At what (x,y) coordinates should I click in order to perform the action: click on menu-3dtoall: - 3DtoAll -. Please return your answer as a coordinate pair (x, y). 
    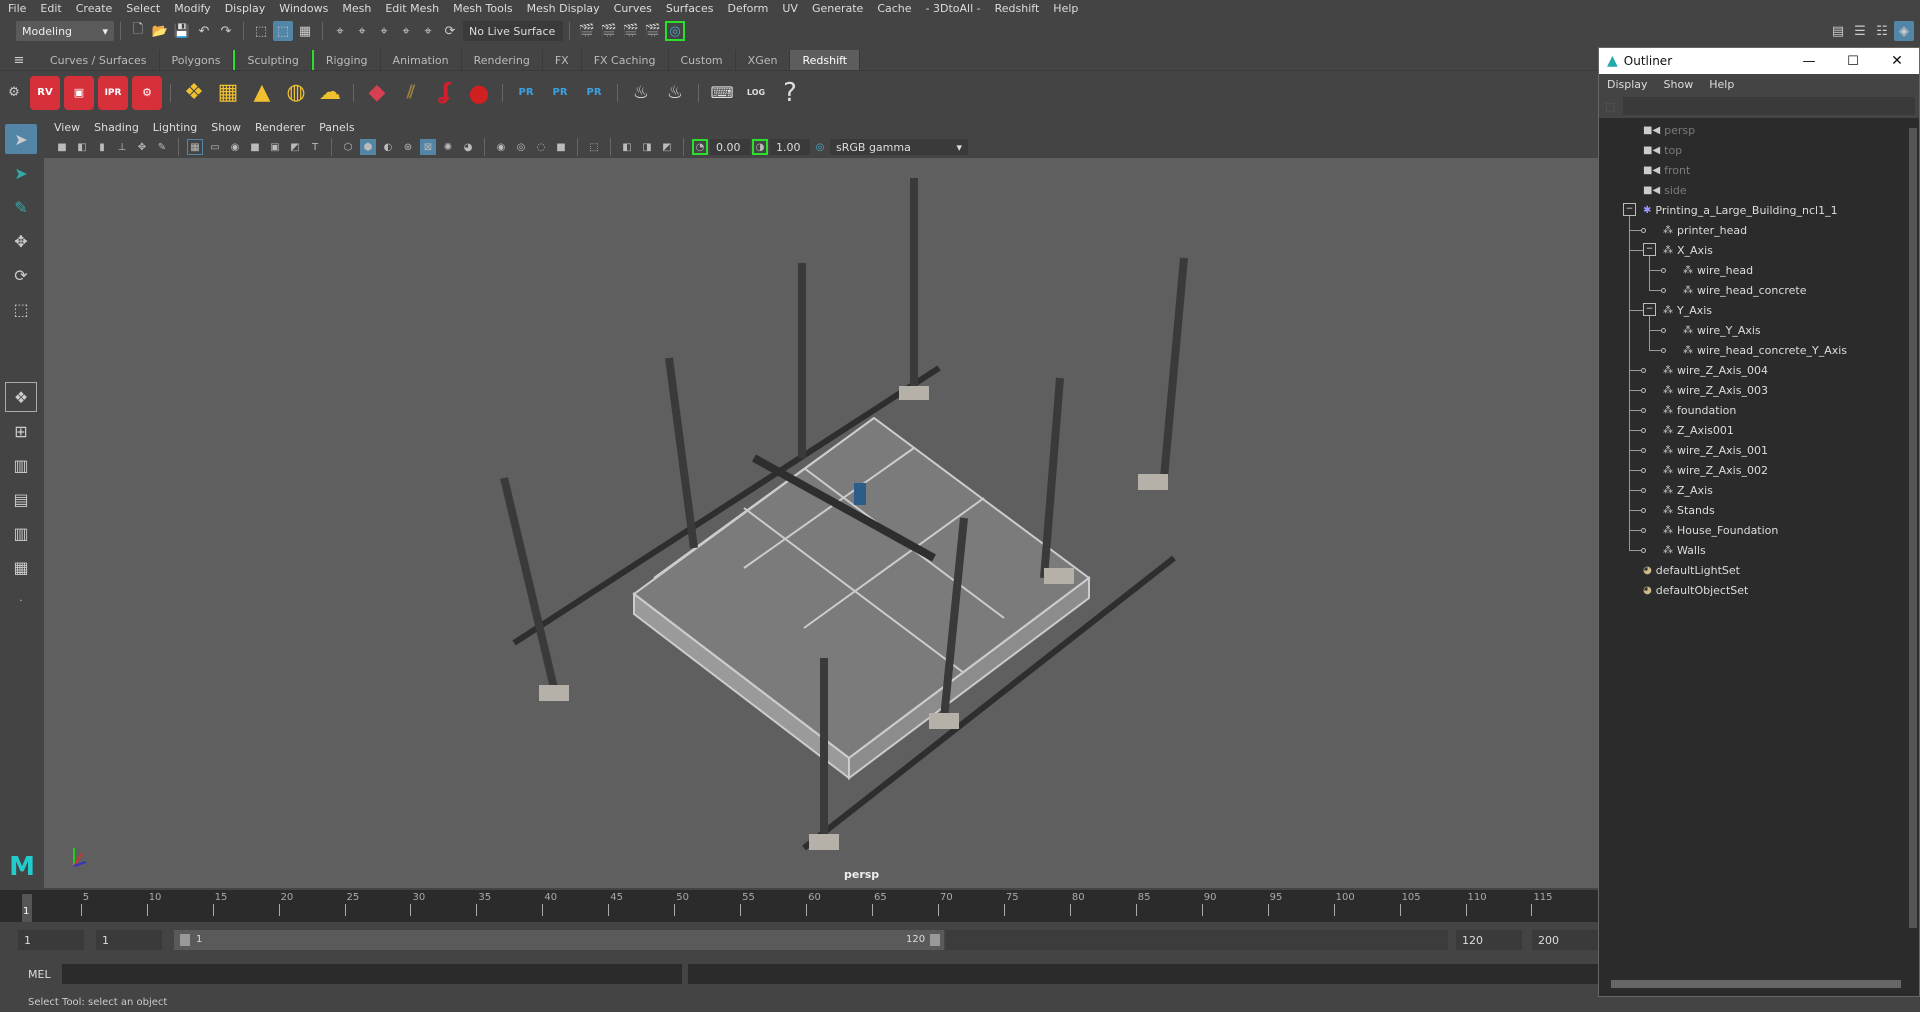
    Looking at the image, I should click on (953, 8).